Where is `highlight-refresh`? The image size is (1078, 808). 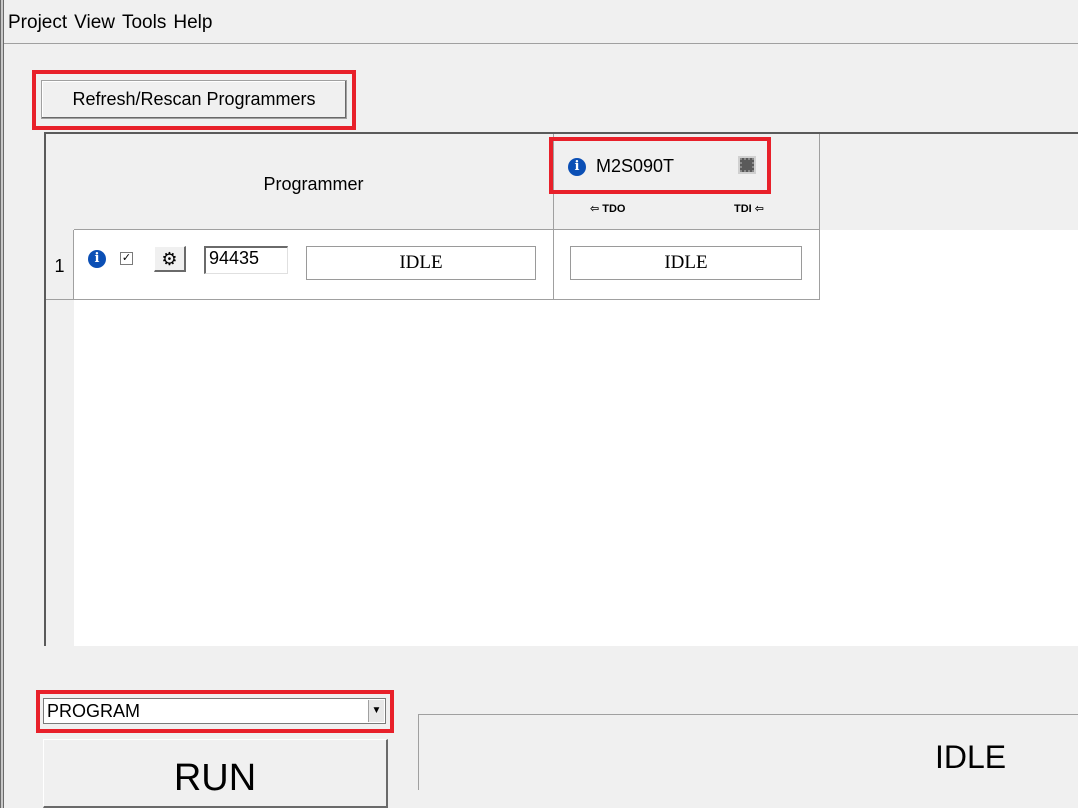 highlight-refresh is located at coordinates (194, 100).